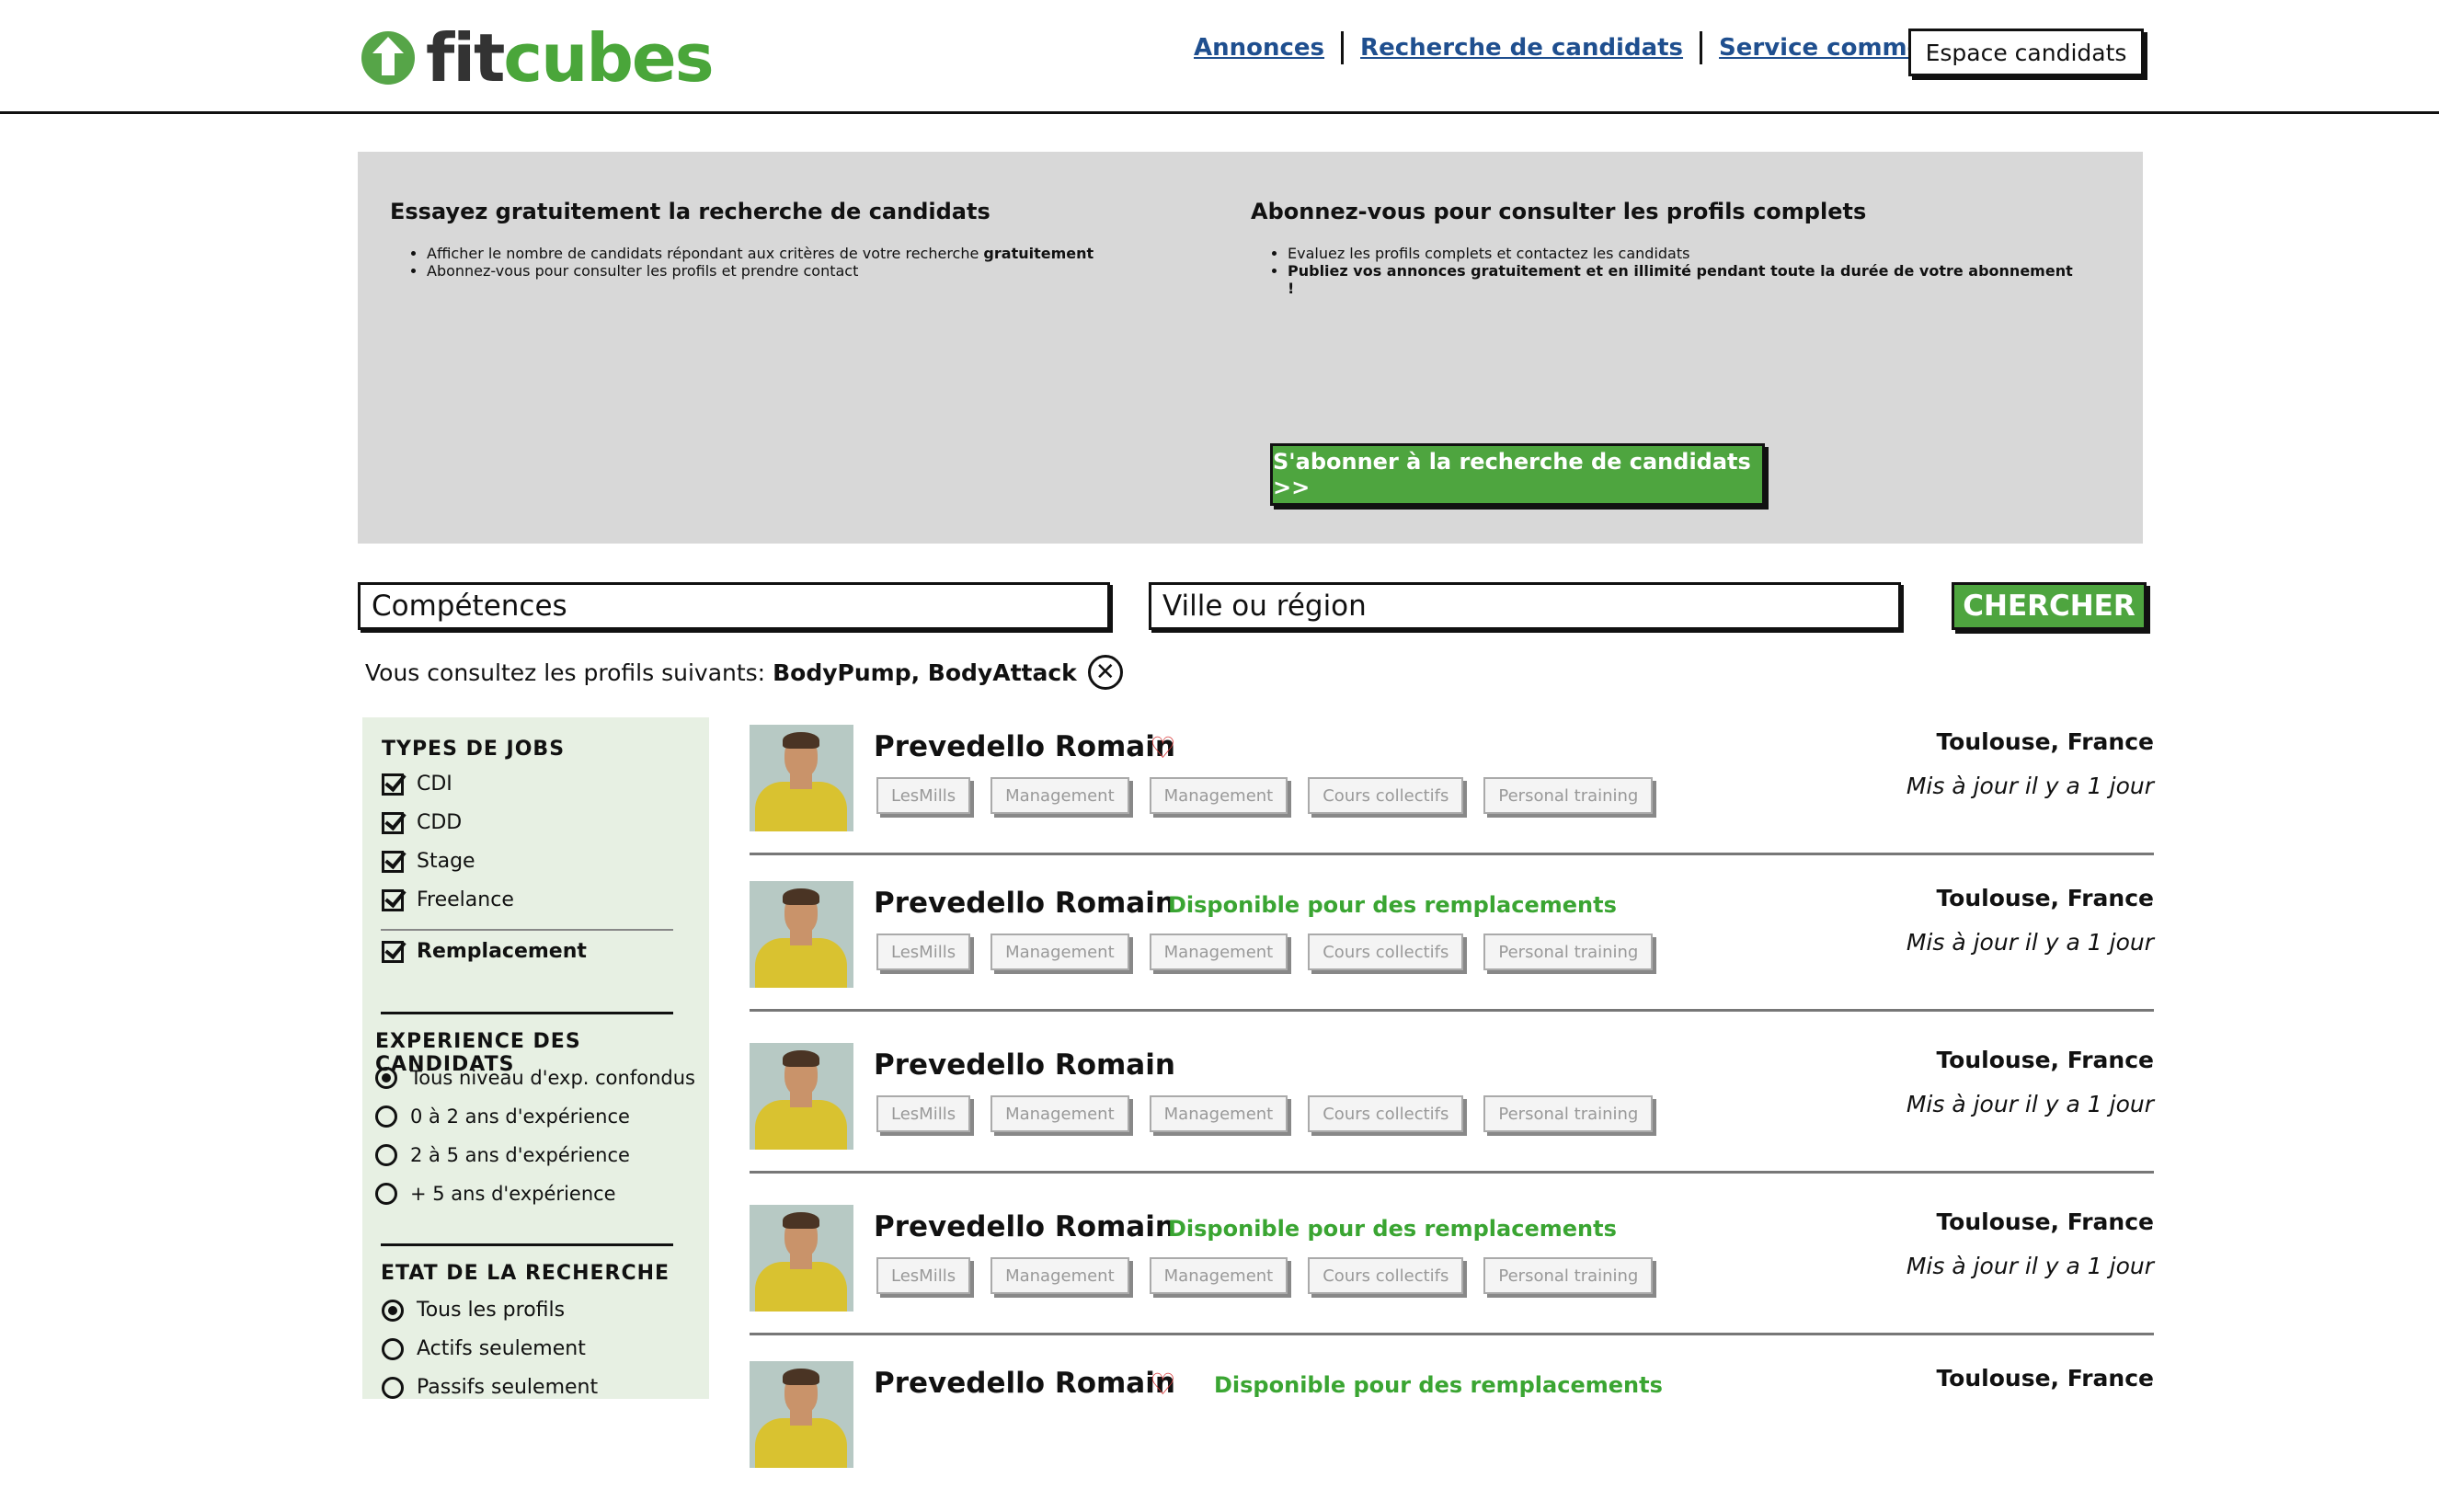 This screenshot has height=1512, width=2439. What do you see at coordinates (490, 1387) in the screenshot?
I see `etat-option-passifs: Passifs seulement` at bounding box center [490, 1387].